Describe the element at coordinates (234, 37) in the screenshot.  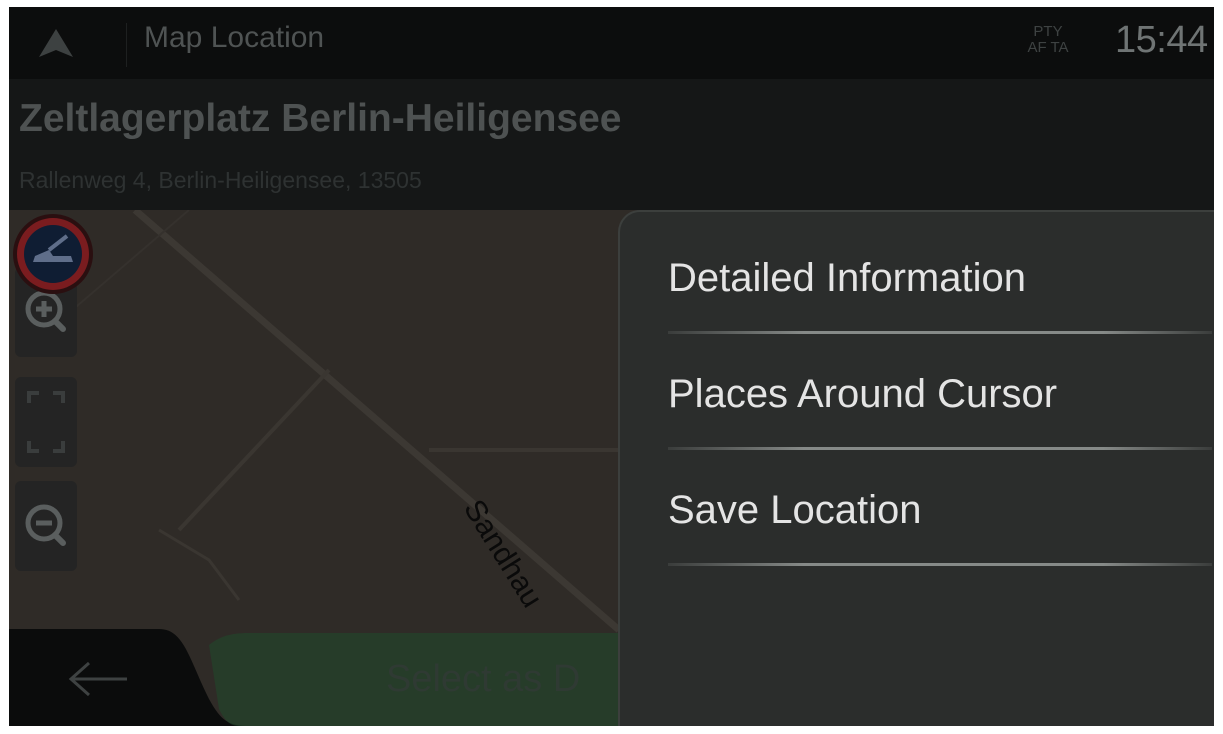
I see `screen-title: Map Location` at that location.